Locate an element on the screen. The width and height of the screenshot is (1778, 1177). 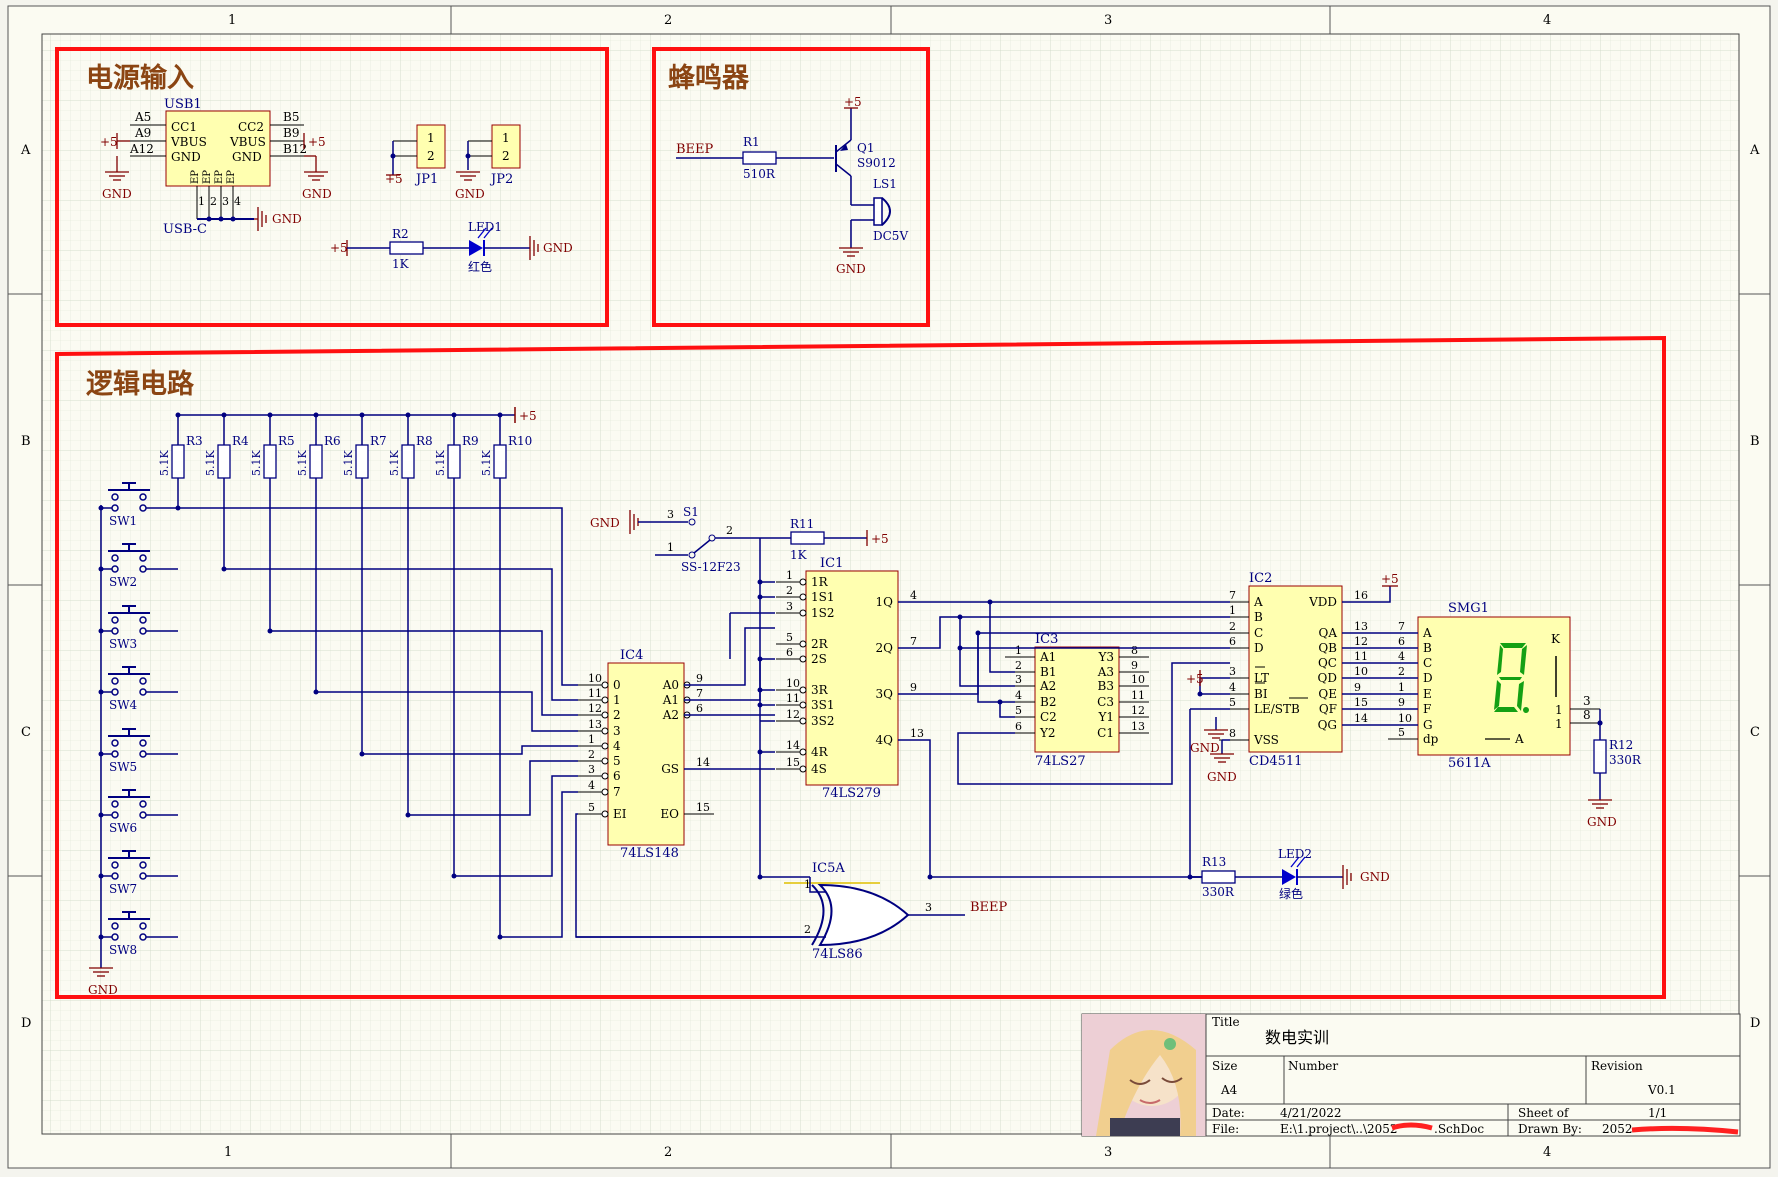
usb-pin-num: 1 is located at coordinates (201, 201).